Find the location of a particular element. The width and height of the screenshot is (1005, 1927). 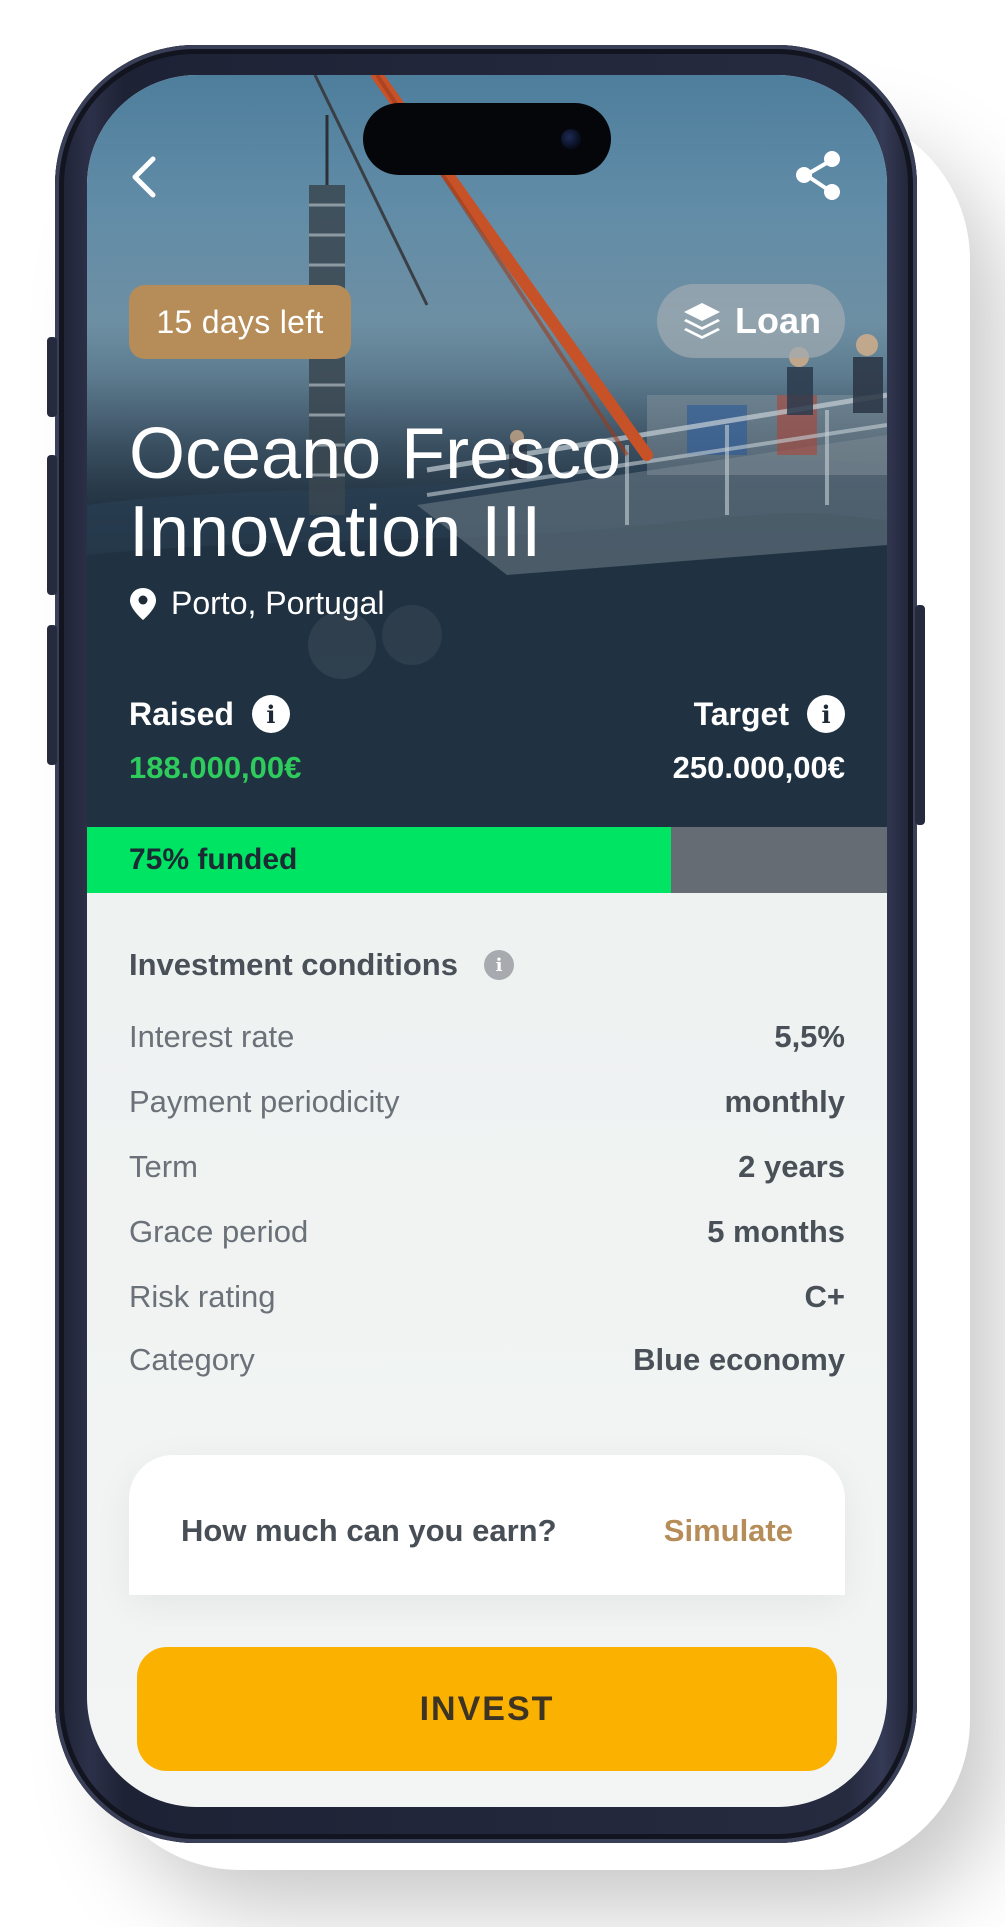

invest-button: INVEST is located at coordinates (487, 1709).